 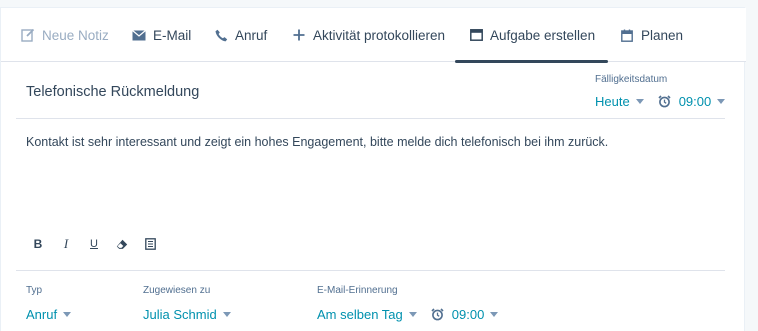 I want to click on tab-log-activity-label: Aktivität protokollieren, so click(x=379, y=35).